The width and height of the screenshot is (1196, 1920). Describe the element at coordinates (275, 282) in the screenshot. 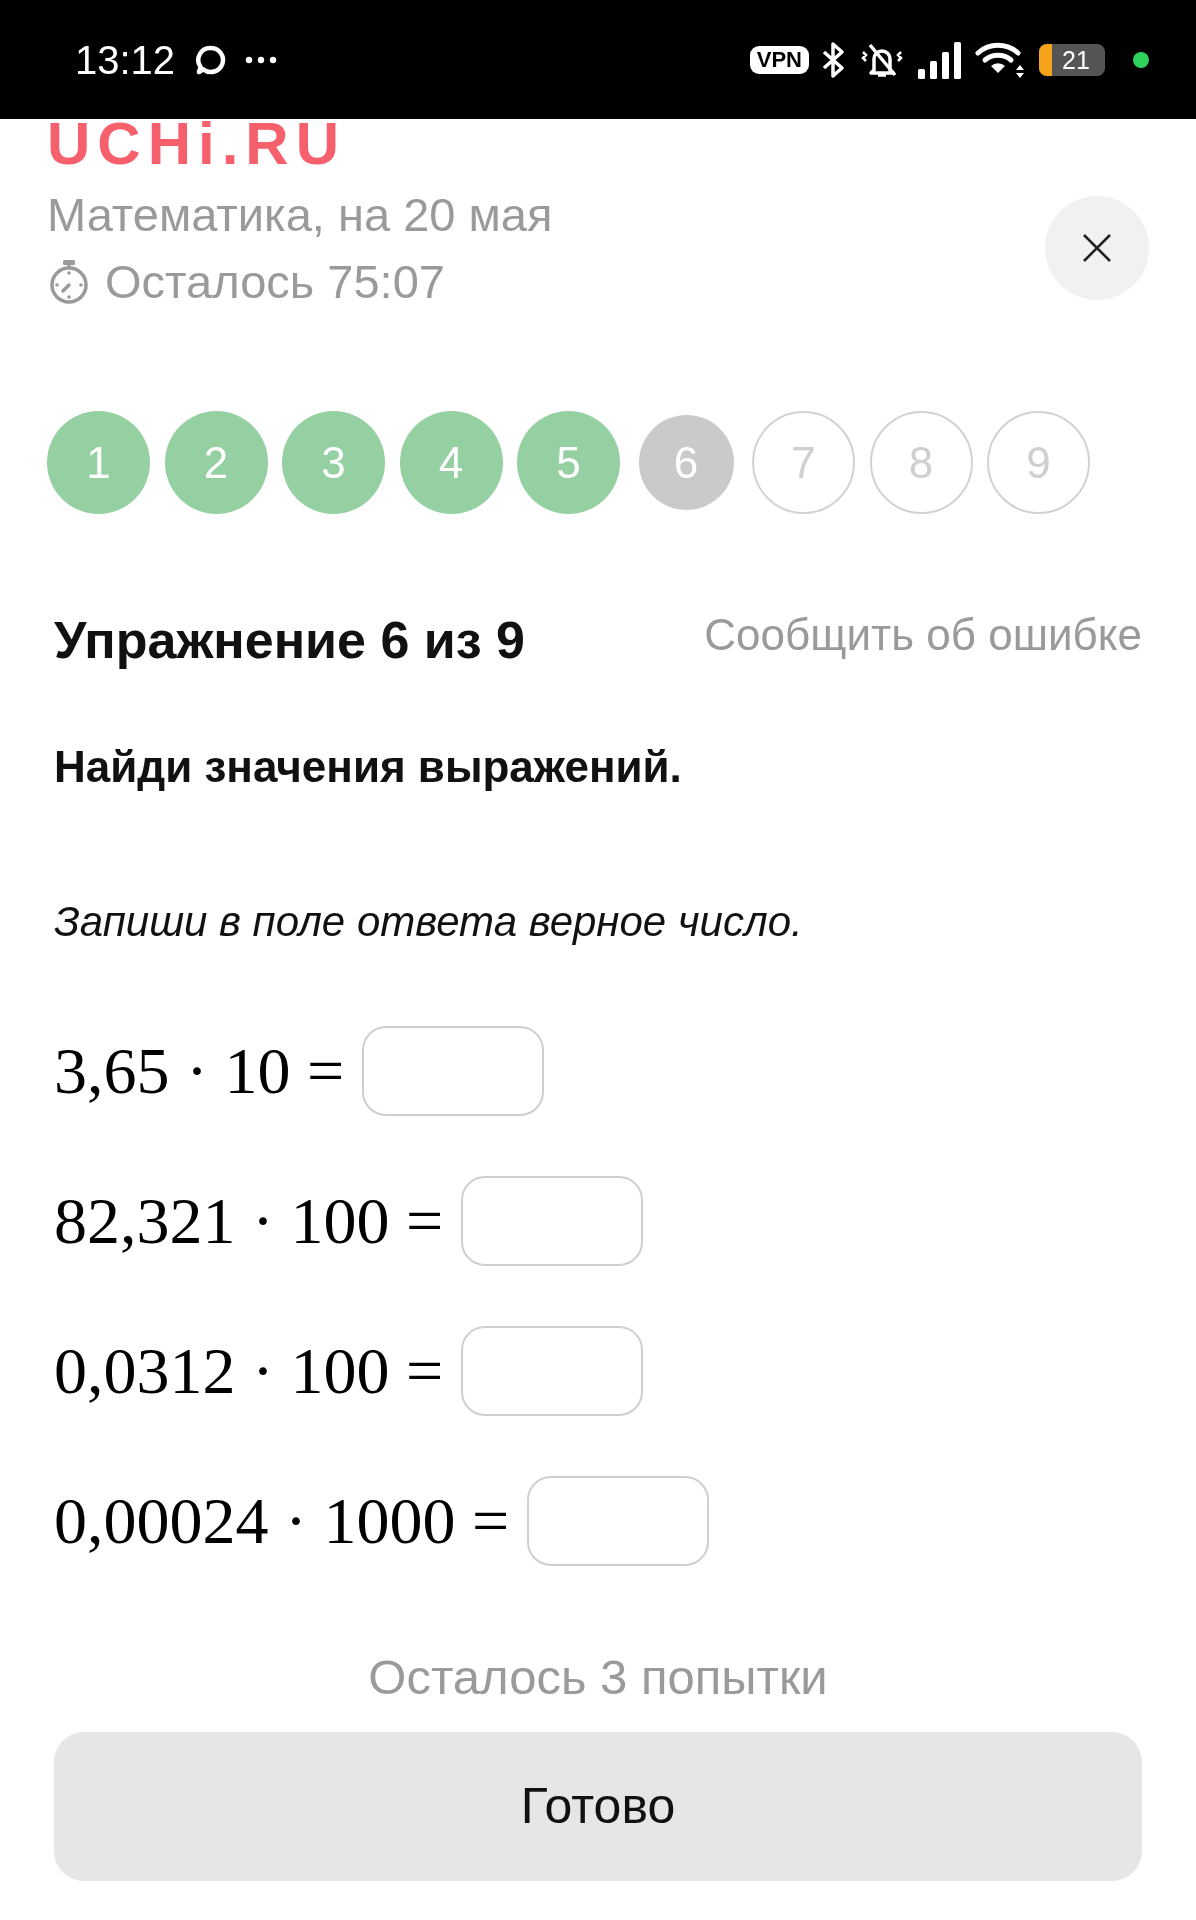

I see `timer-text: Осталось 75:07` at that location.